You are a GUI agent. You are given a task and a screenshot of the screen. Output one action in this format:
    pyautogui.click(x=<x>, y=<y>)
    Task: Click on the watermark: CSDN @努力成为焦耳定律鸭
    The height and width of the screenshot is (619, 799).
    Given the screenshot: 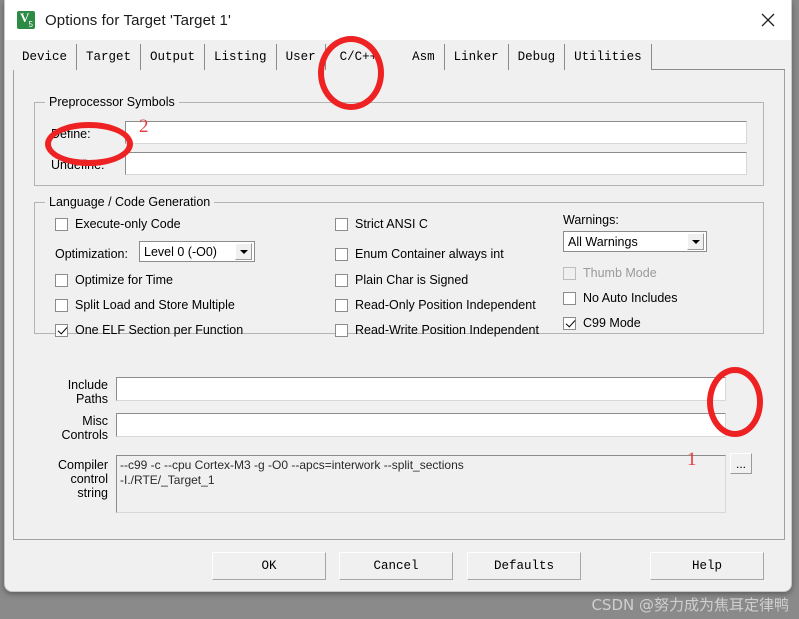 What is the action you would take?
    pyautogui.click(x=690, y=605)
    